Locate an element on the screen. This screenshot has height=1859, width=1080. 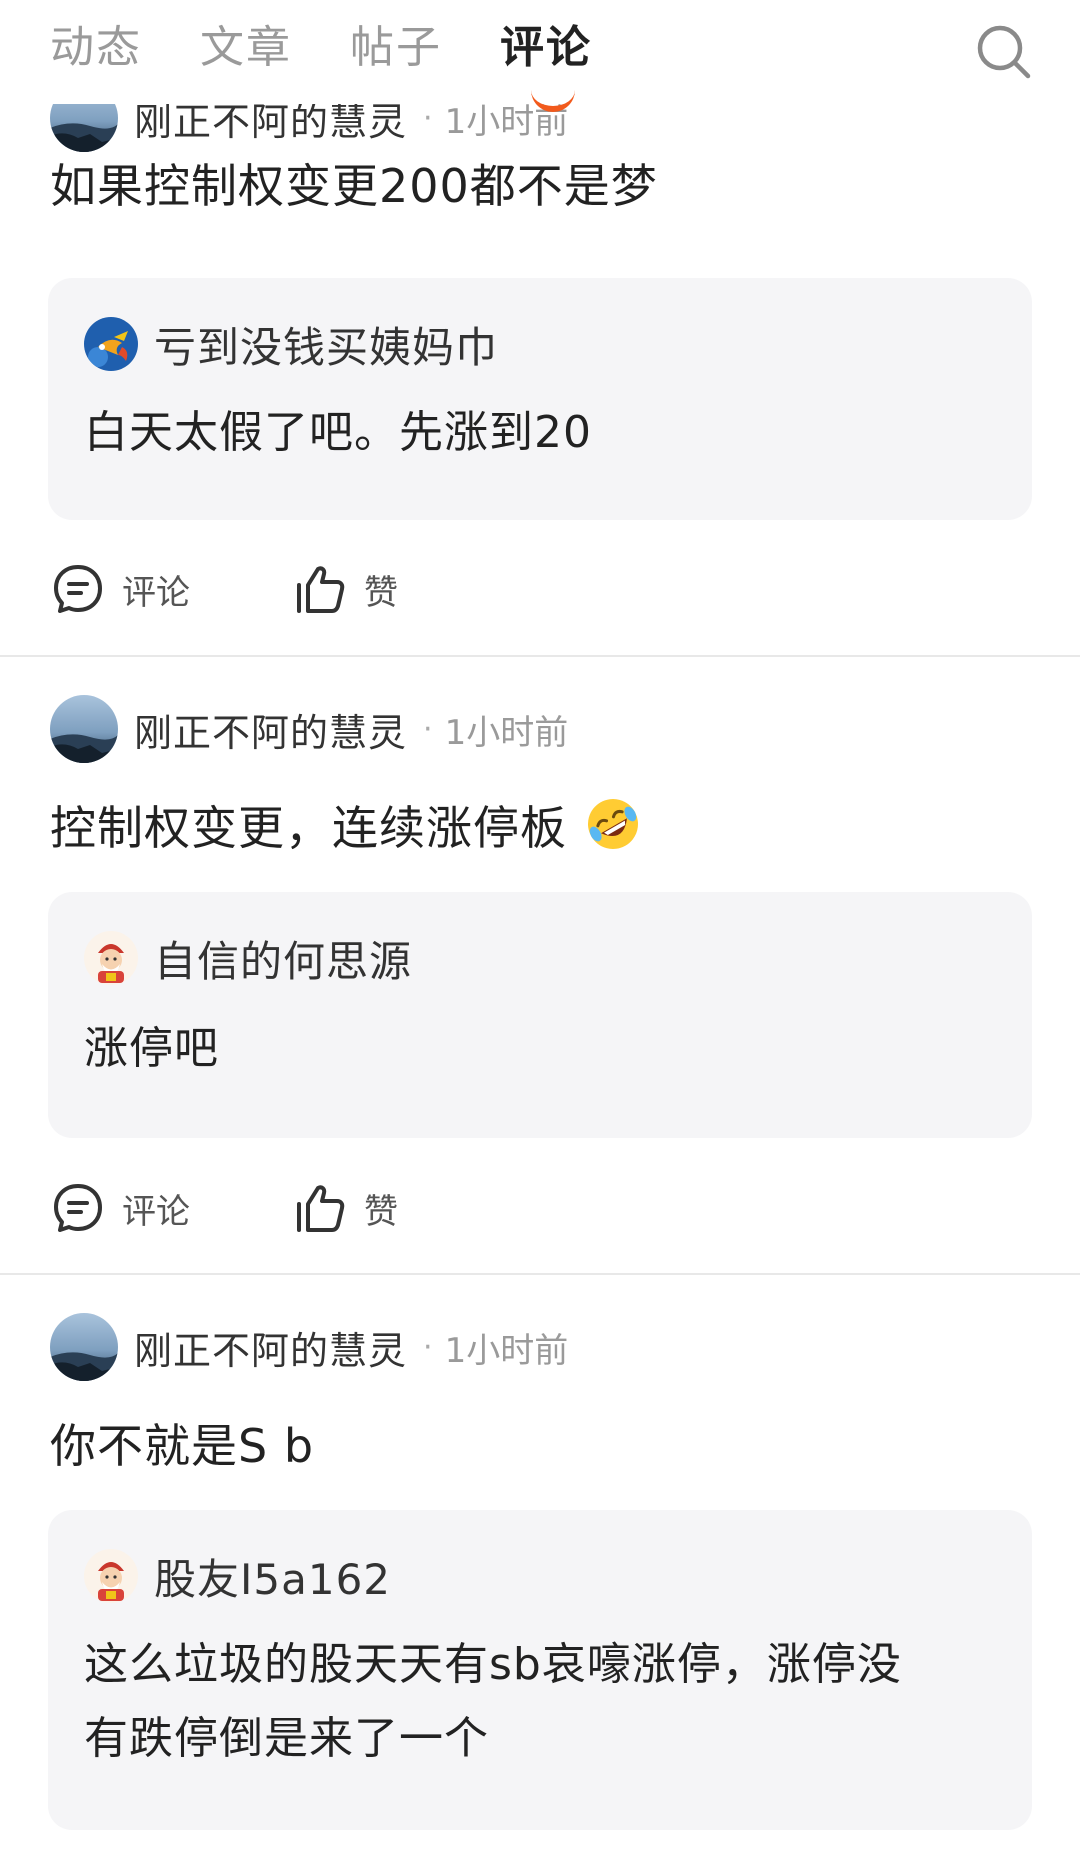
quote-line: 白天太假了吧。先涨到20 is located at coordinates (338, 432).